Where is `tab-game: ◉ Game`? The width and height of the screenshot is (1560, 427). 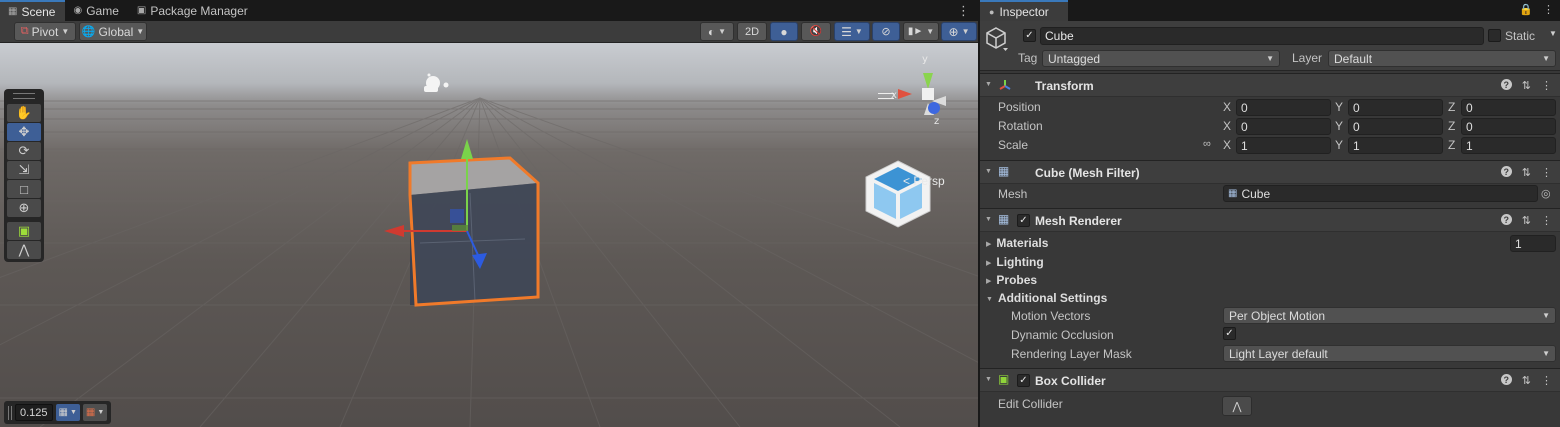 tab-game: ◉ Game is located at coordinates (96, 10).